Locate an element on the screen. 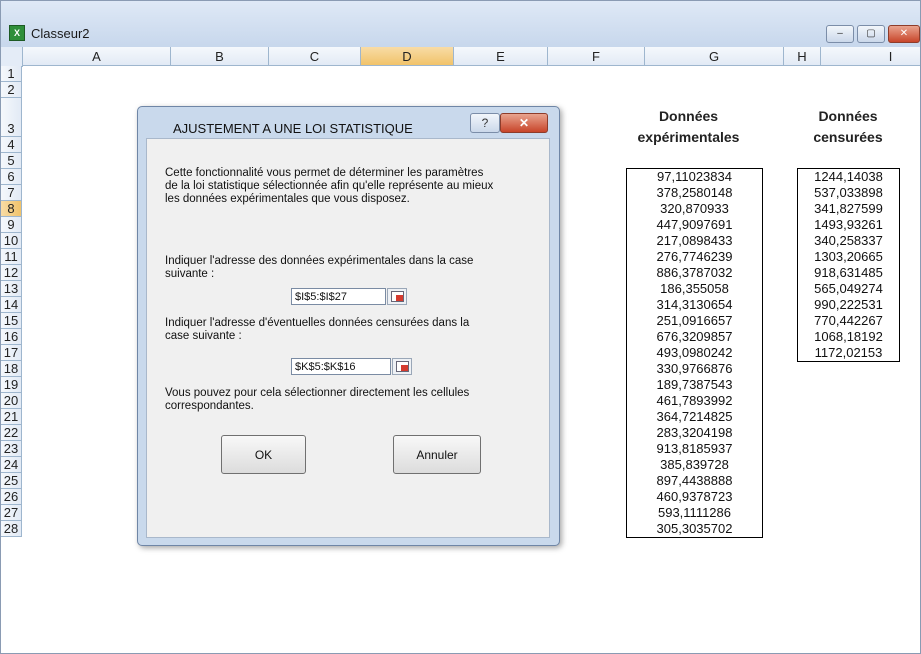 The width and height of the screenshot is (921, 654). experimental-data-cell: 283,3204198 is located at coordinates (694, 433).